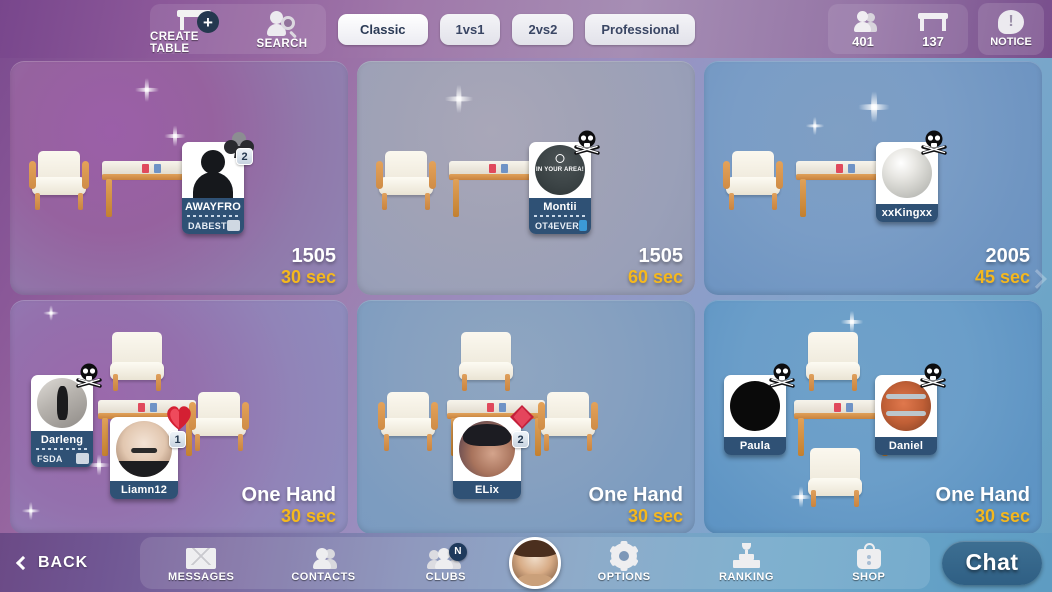 The image size is (1052, 592). What do you see at coordinates (218, 183) in the screenshot?
I see `player-plate: 2 AWAYFRO DABEST` at bounding box center [218, 183].